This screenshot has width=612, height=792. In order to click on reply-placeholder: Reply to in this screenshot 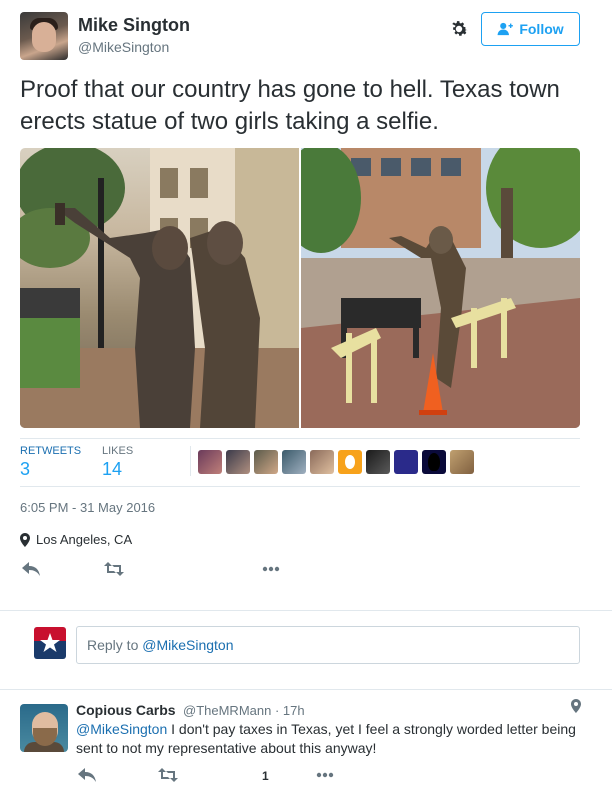, I will do `click(115, 645)`.